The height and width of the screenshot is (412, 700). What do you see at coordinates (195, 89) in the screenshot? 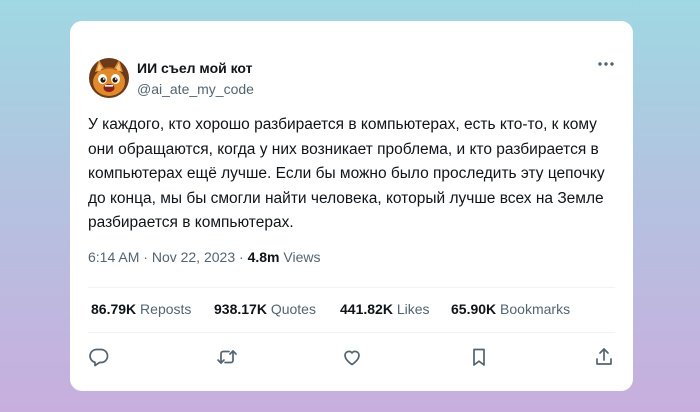
I see `author-handle: @ai_ate_my_code` at bounding box center [195, 89].